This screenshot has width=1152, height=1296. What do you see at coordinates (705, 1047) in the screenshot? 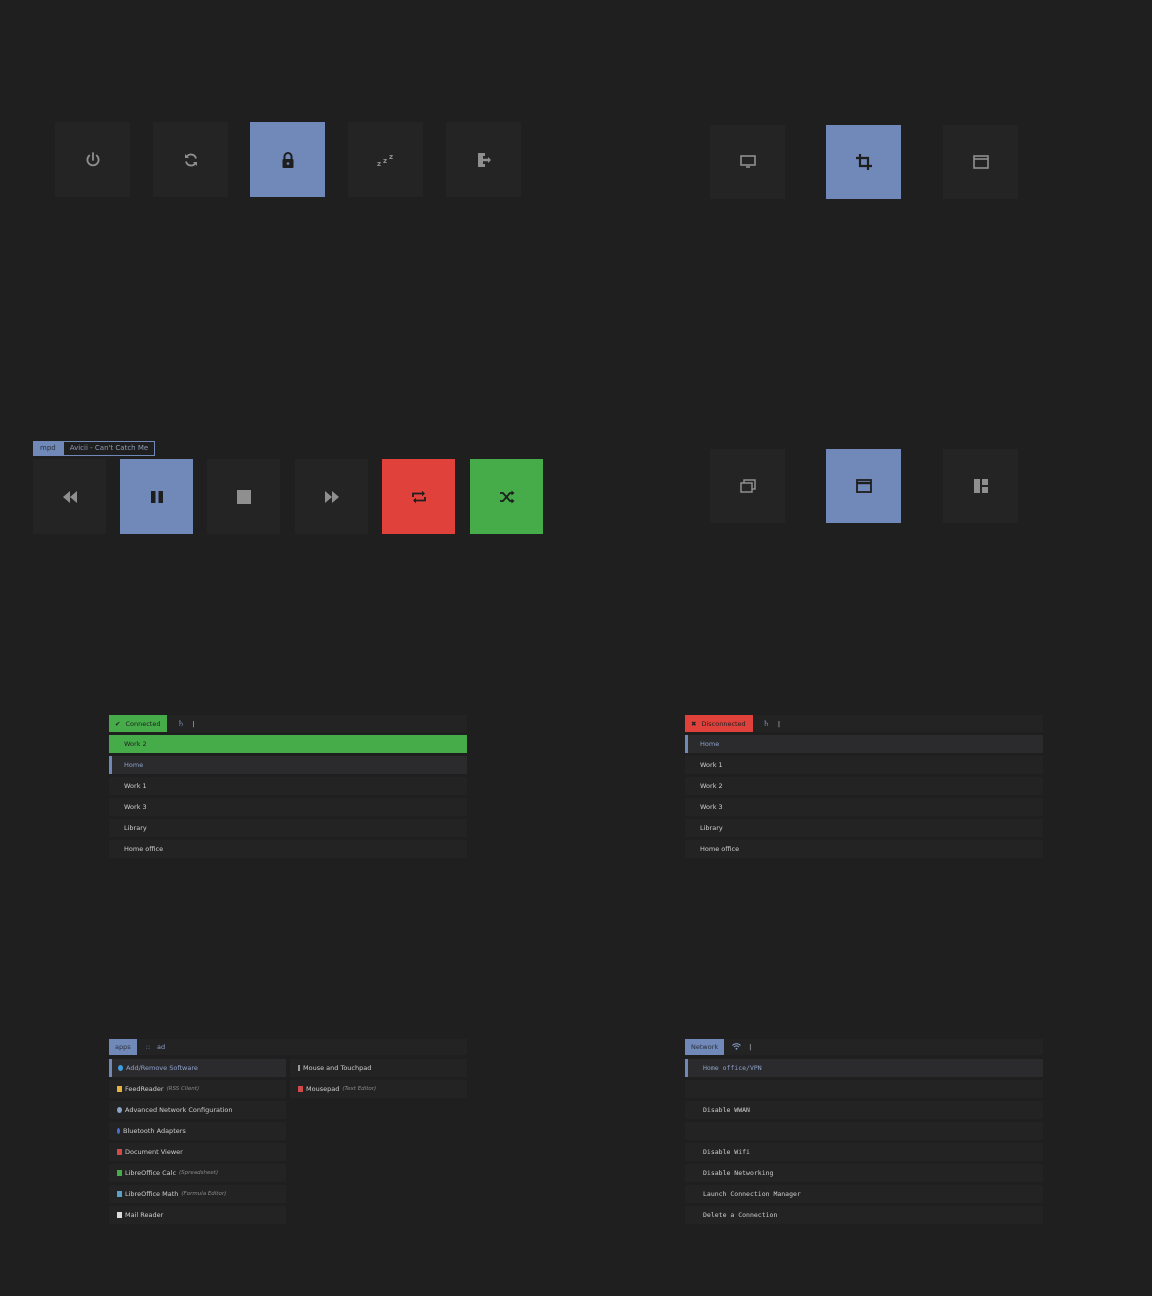
I see `mode-tag: Network` at bounding box center [705, 1047].